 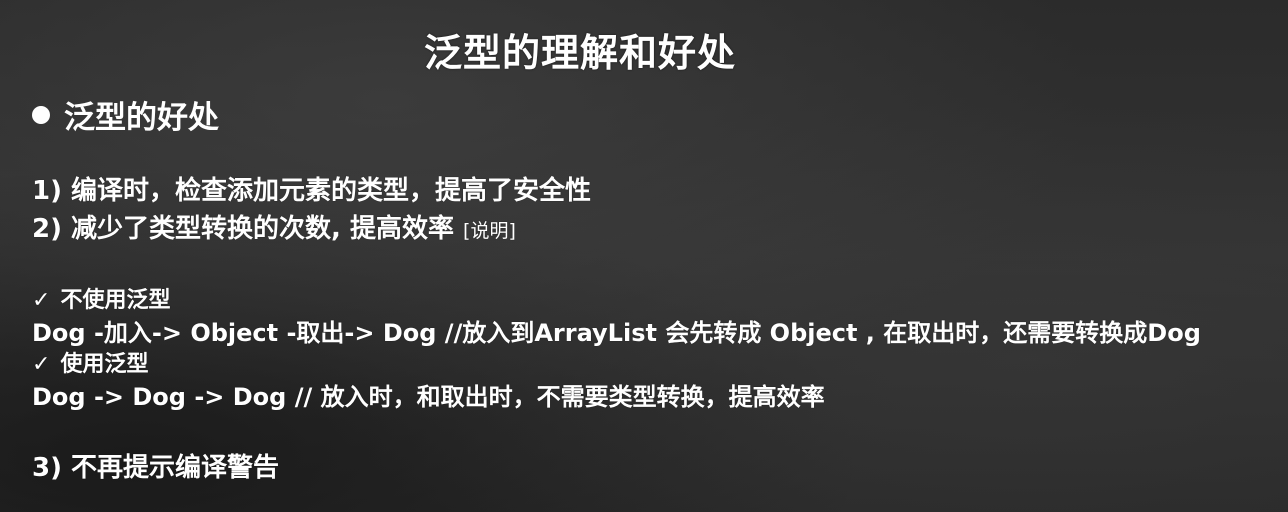 I want to click on section-heading: 泛型的好处, so click(x=125, y=114).